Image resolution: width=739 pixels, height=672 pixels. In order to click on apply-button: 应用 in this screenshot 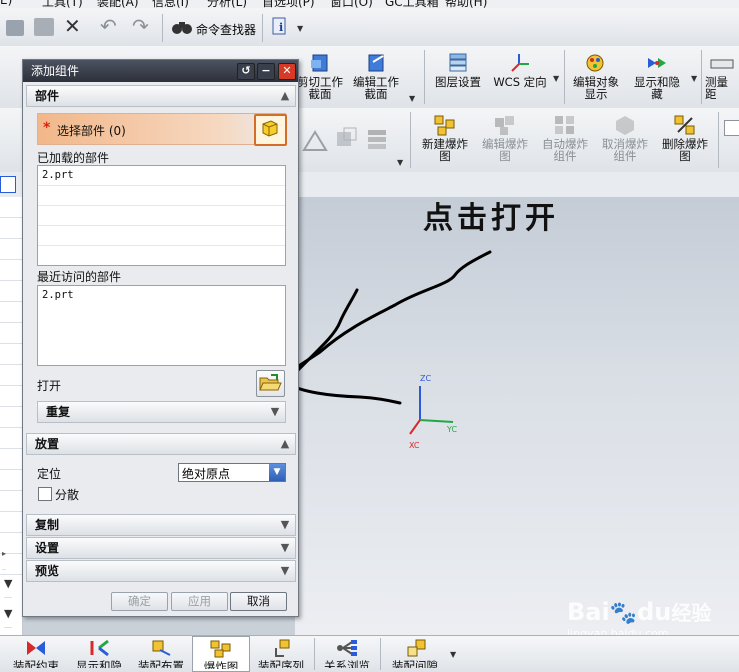, I will do `click(199, 601)`.